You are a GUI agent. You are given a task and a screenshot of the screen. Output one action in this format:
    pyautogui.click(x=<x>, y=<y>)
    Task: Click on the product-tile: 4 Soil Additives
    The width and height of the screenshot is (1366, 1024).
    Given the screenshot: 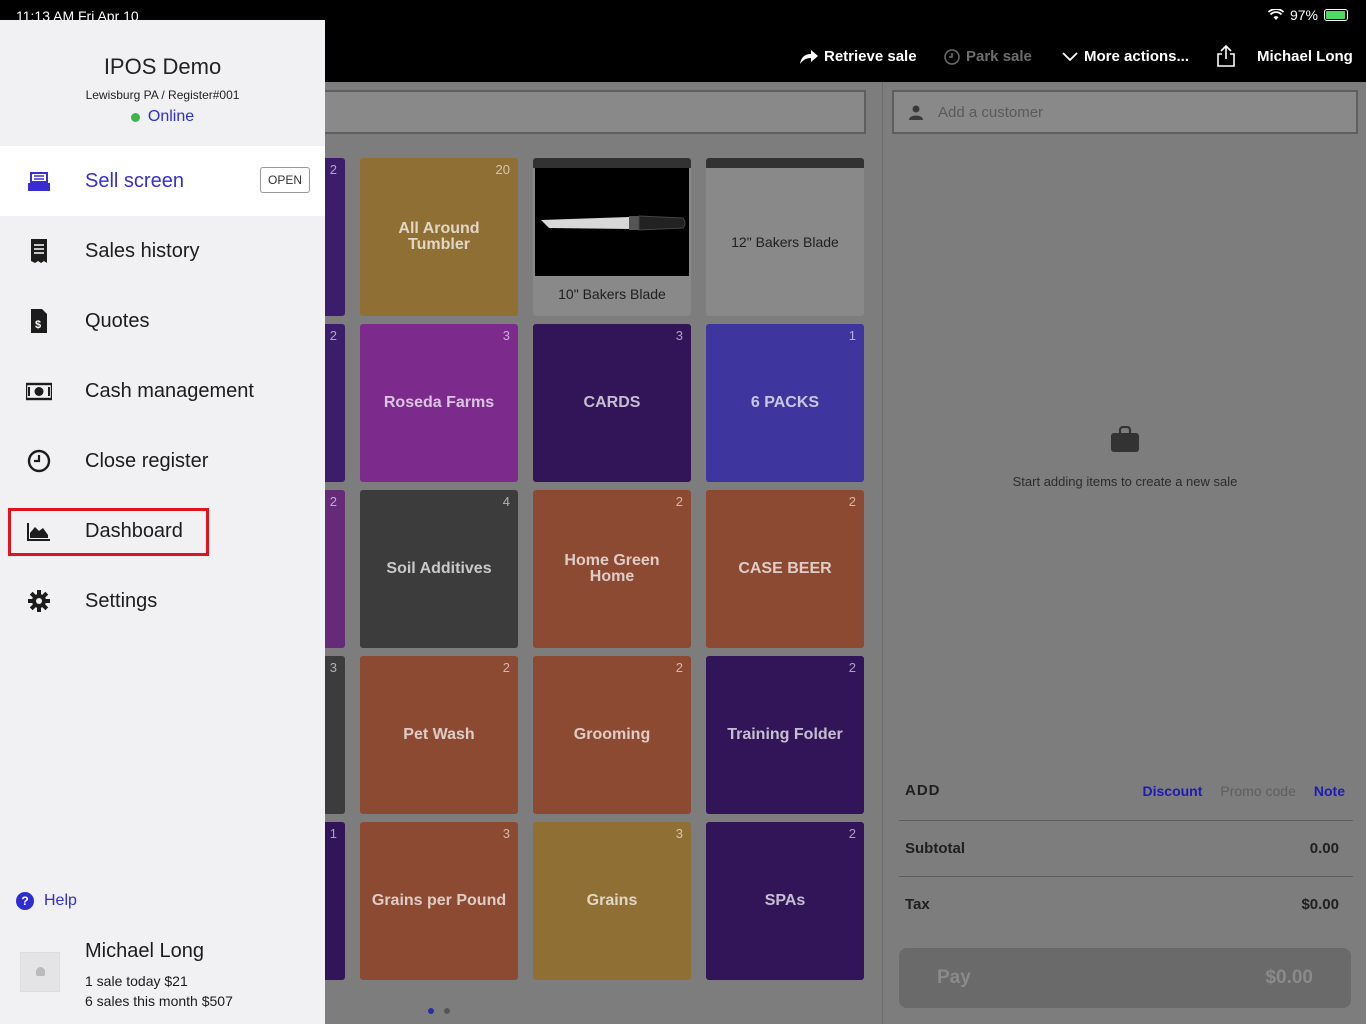 What is the action you would take?
    pyautogui.click(x=439, y=569)
    